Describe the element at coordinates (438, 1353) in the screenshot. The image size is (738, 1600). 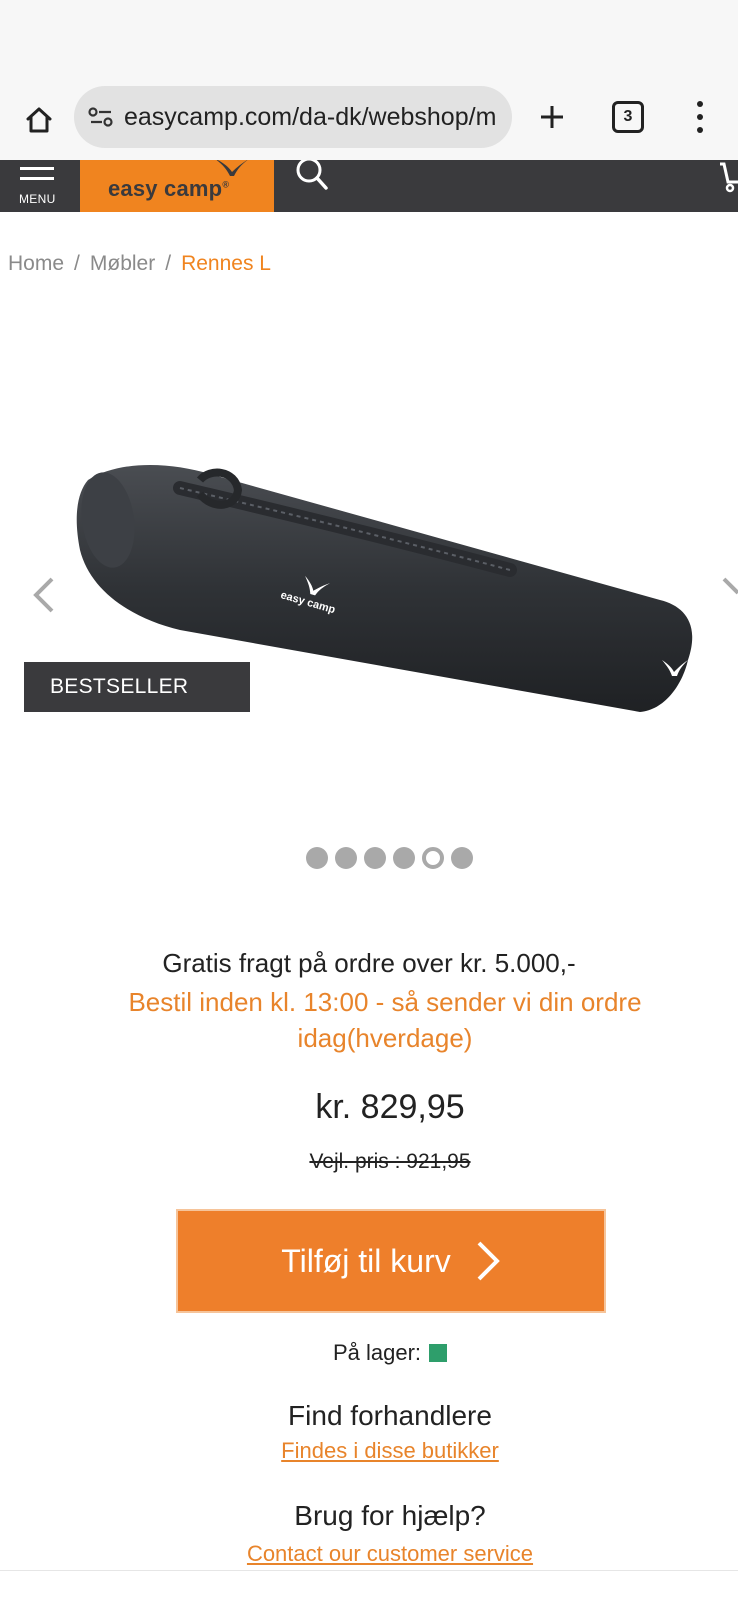
I see `in-stock-indicator` at that location.